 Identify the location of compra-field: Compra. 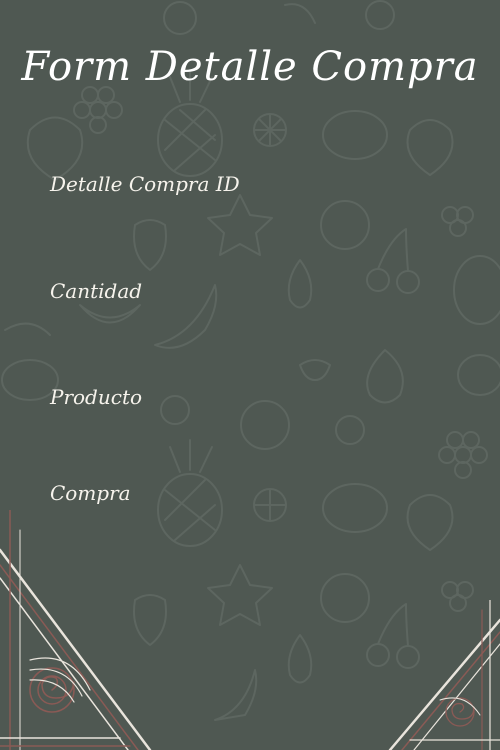
(250, 510).